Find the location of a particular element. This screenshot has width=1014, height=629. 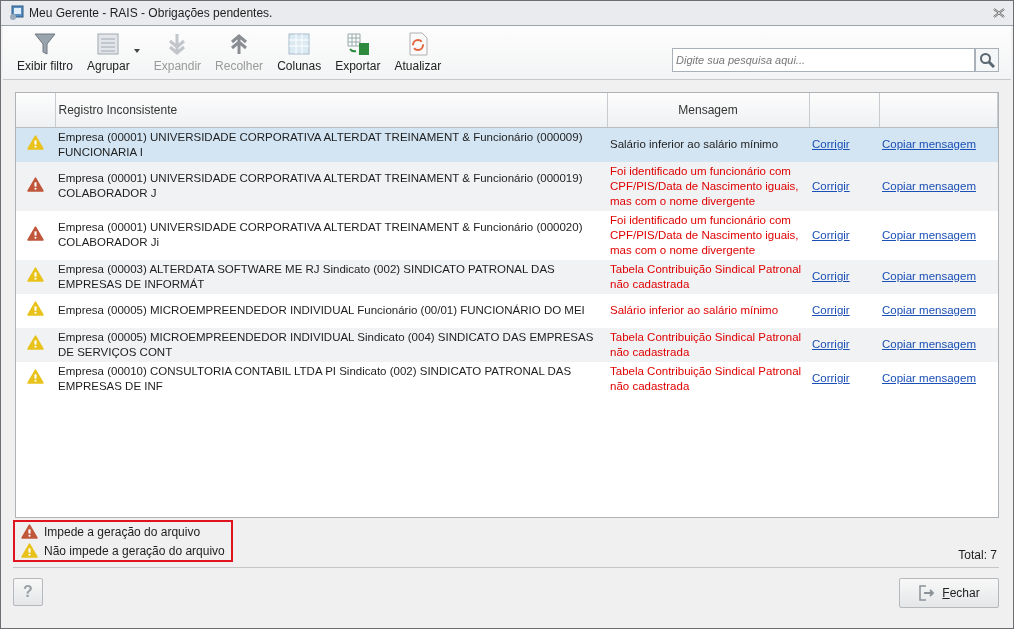

toolbar-button: Agrupar is located at coordinates (113, 52).